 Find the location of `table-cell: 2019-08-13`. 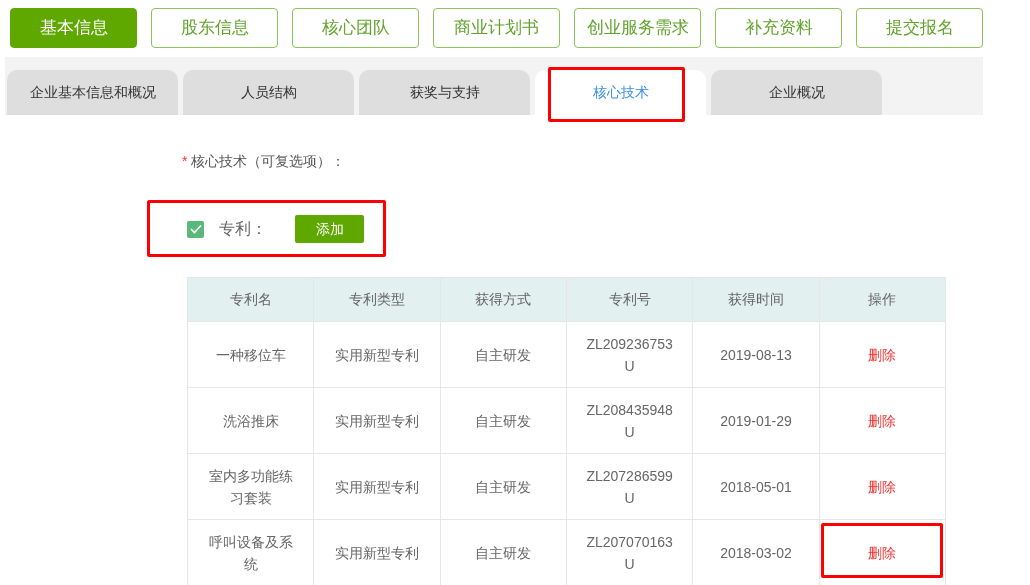

table-cell: 2019-08-13 is located at coordinates (756, 354).